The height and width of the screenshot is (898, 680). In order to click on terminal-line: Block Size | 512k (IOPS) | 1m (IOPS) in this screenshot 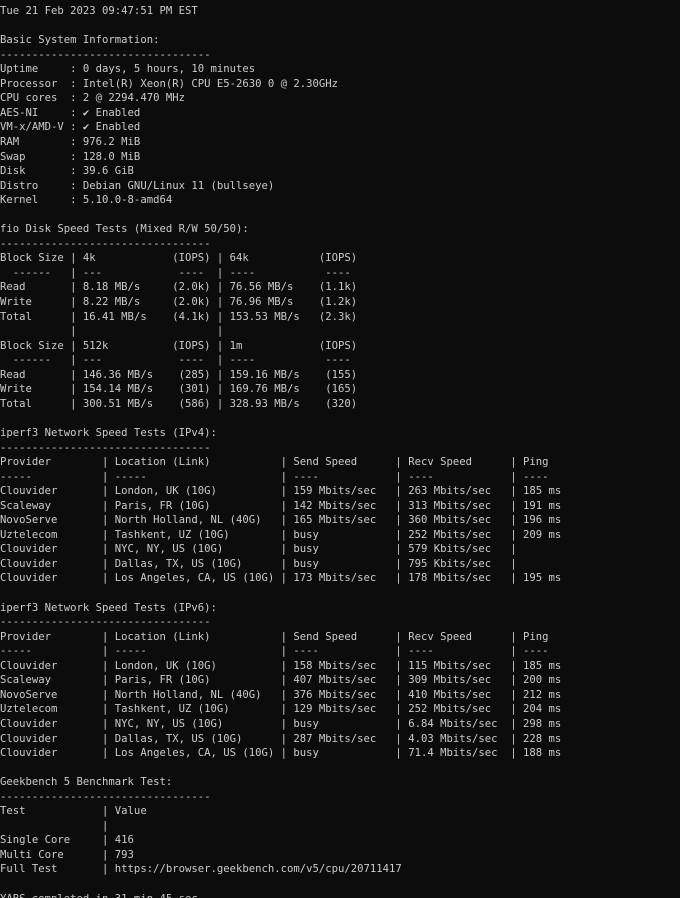, I will do `click(179, 345)`.